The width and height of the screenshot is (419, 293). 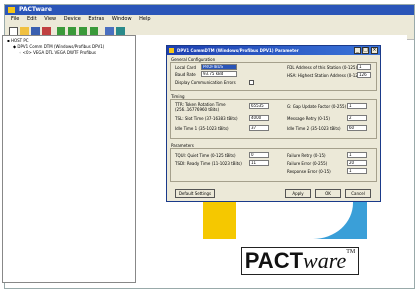 I want to click on minimize-icon: _, so click(x=357, y=50).